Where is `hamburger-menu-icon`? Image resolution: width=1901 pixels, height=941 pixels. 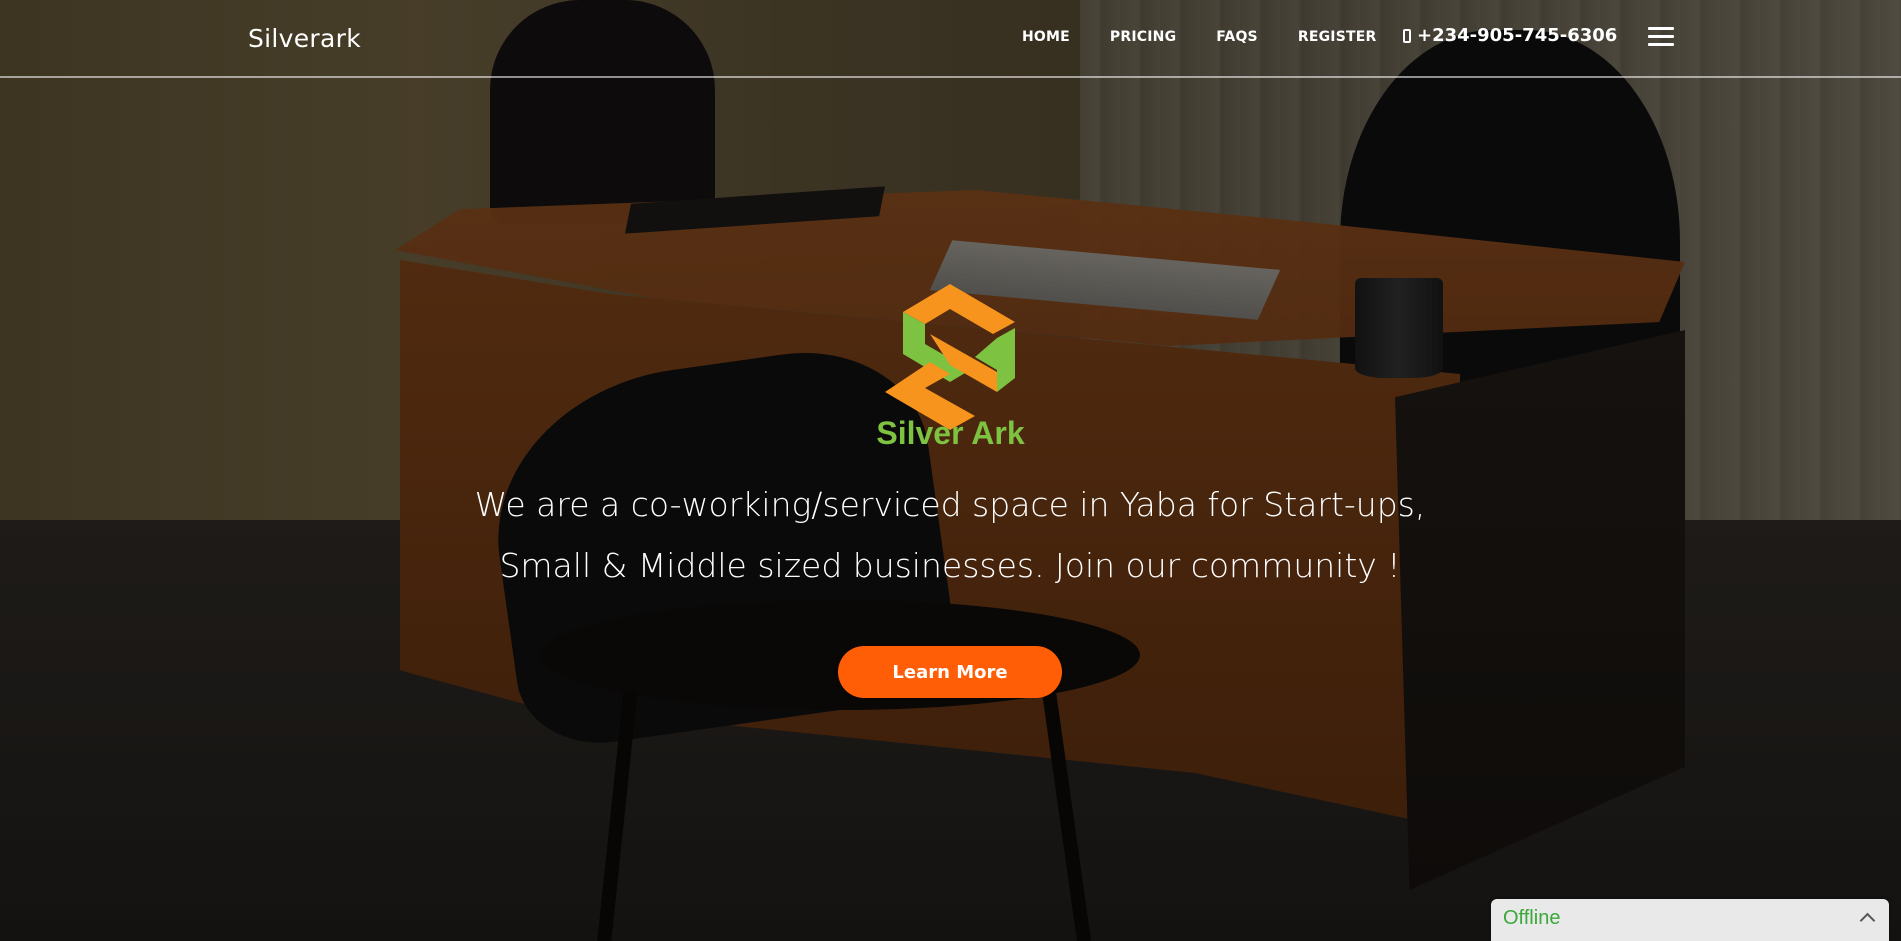
hamburger-menu-icon is located at coordinates (1661, 37).